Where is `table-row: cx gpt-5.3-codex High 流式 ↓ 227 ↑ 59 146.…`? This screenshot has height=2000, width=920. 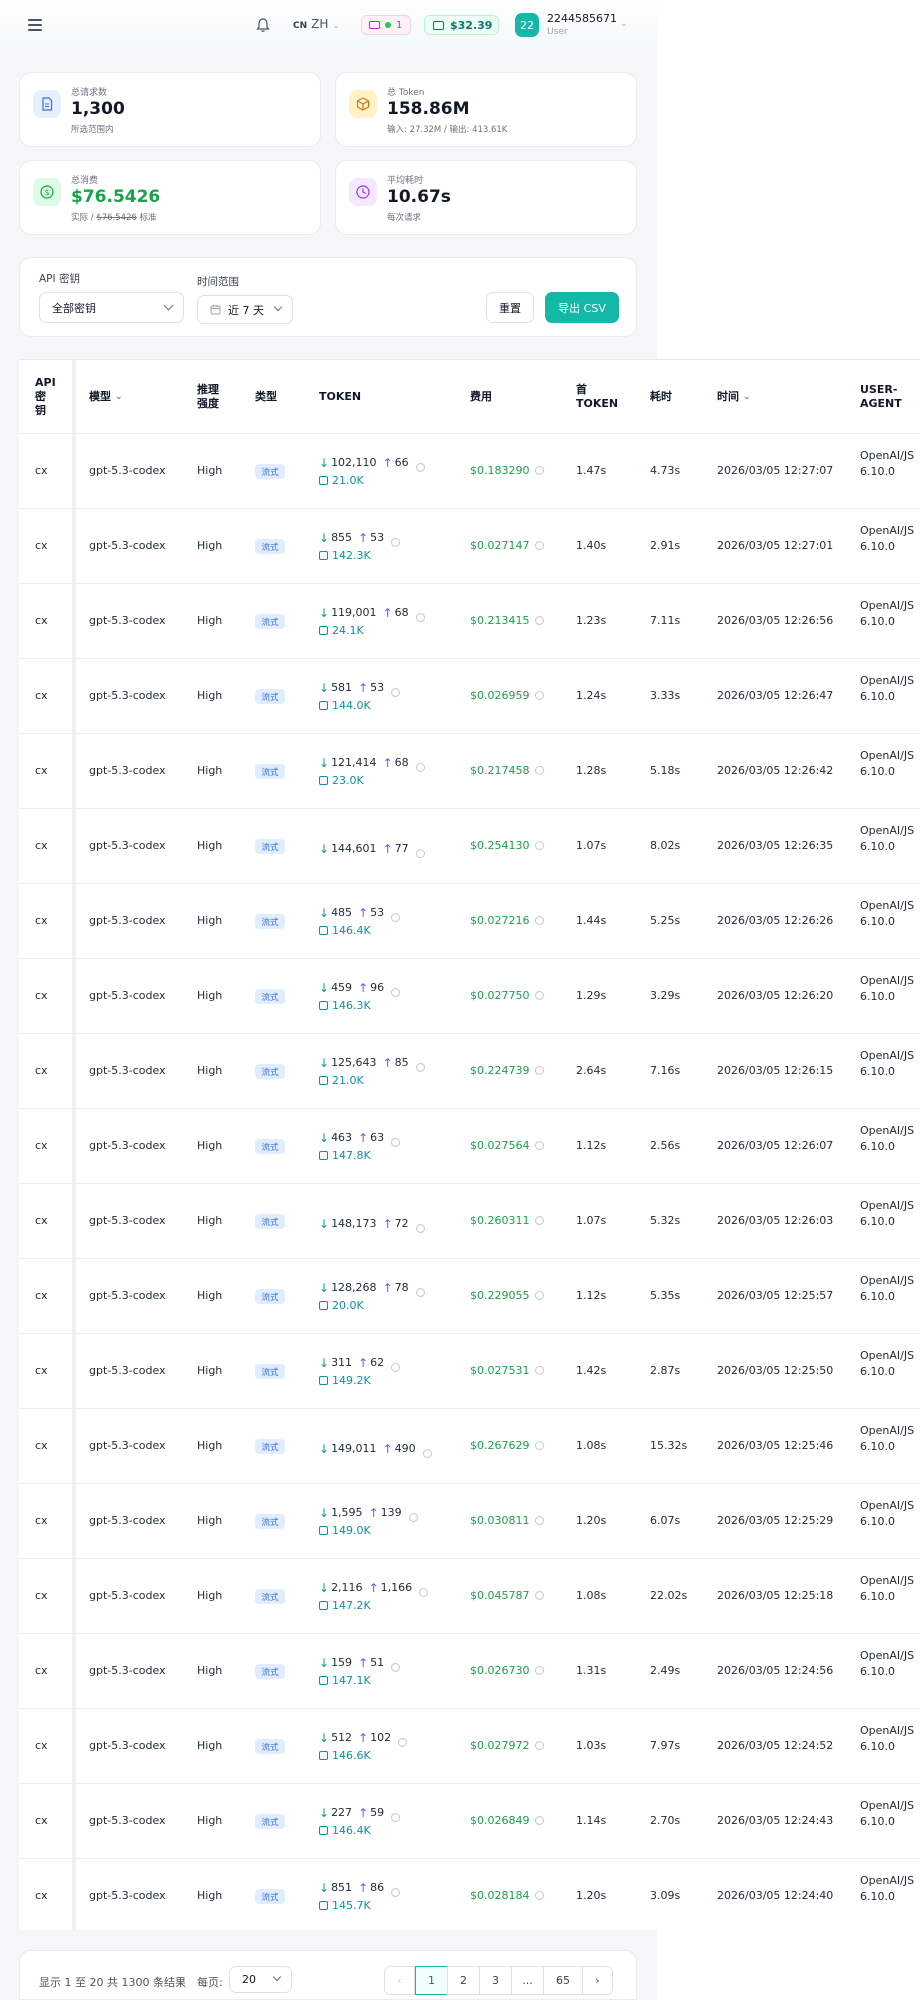
table-row: cx gpt-5.3-codex High 流式 ↓ 227 ↑ 59 146.… is located at coordinates (469, 1820).